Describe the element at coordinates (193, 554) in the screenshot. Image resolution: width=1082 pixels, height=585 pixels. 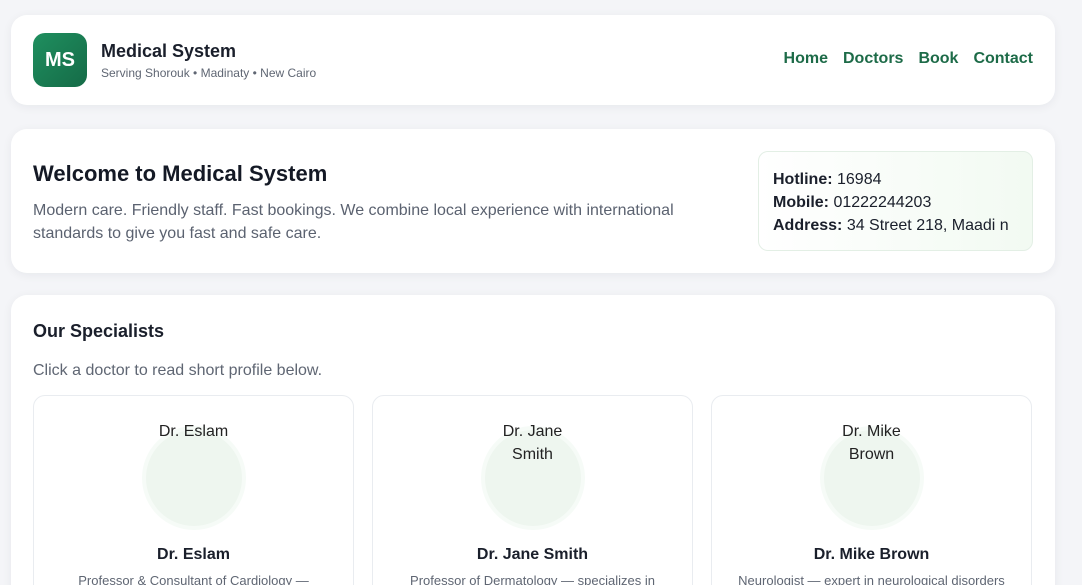
I see `doctor-name: Dr. Eslam` at that location.